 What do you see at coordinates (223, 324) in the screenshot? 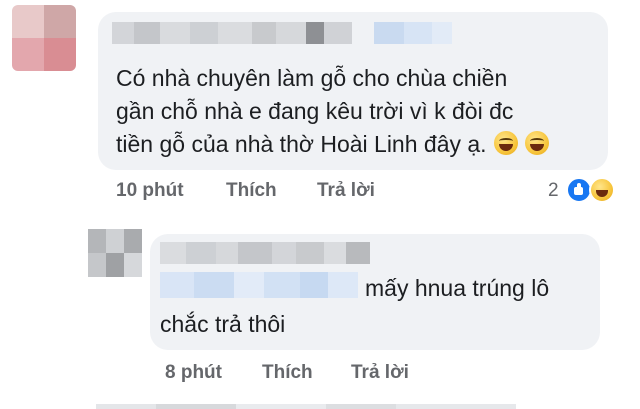
I see `reply-text-line: chắc trả thôi` at bounding box center [223, 324].